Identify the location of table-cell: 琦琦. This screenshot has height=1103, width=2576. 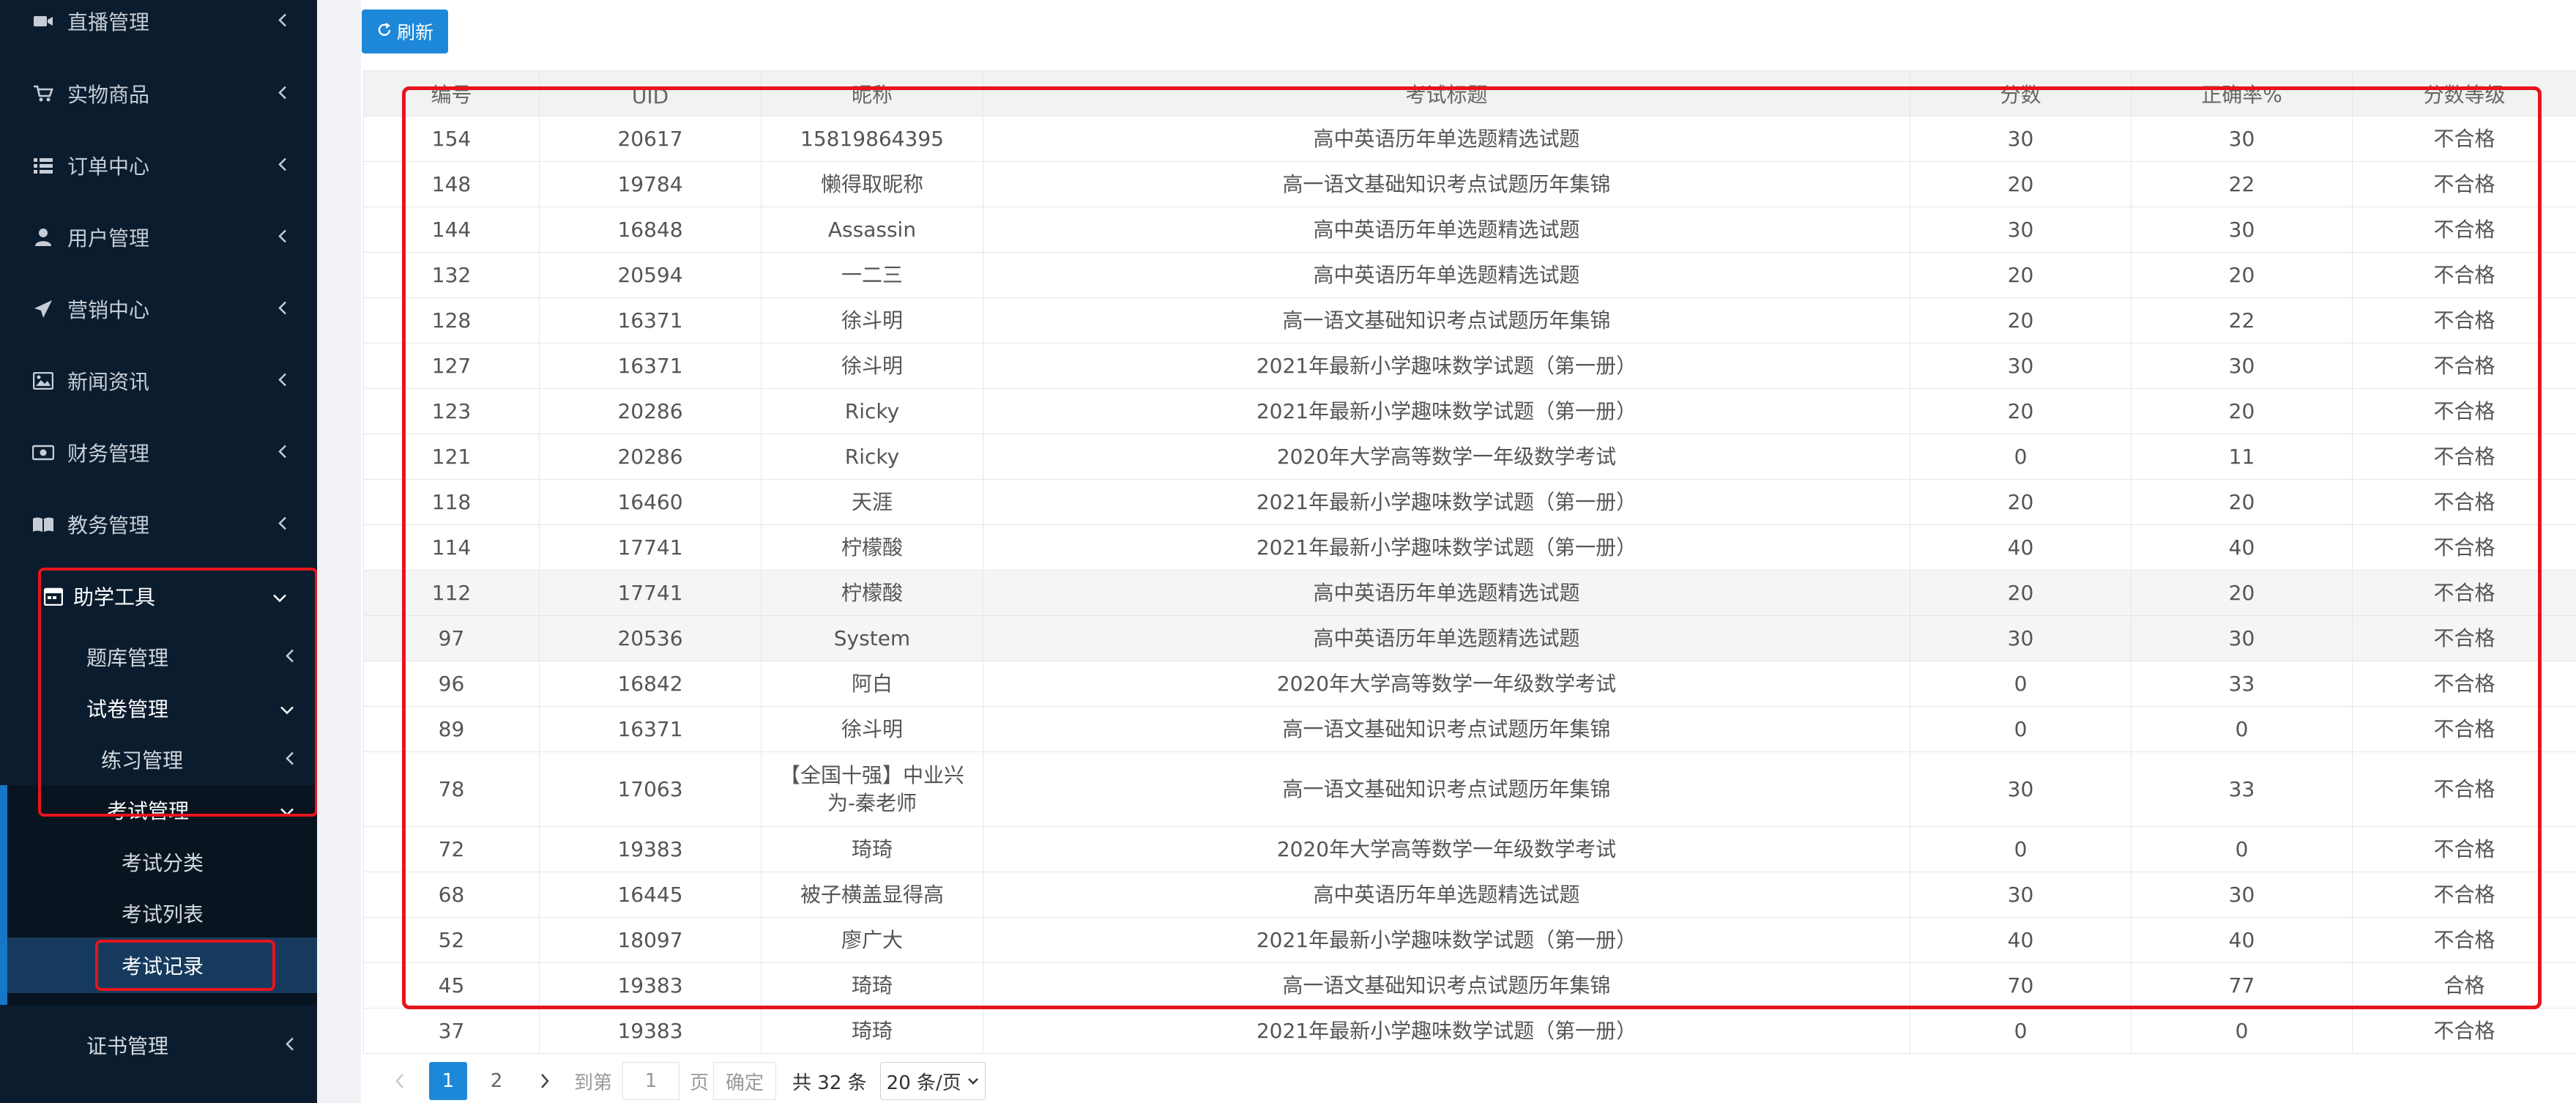
(872, 1031).